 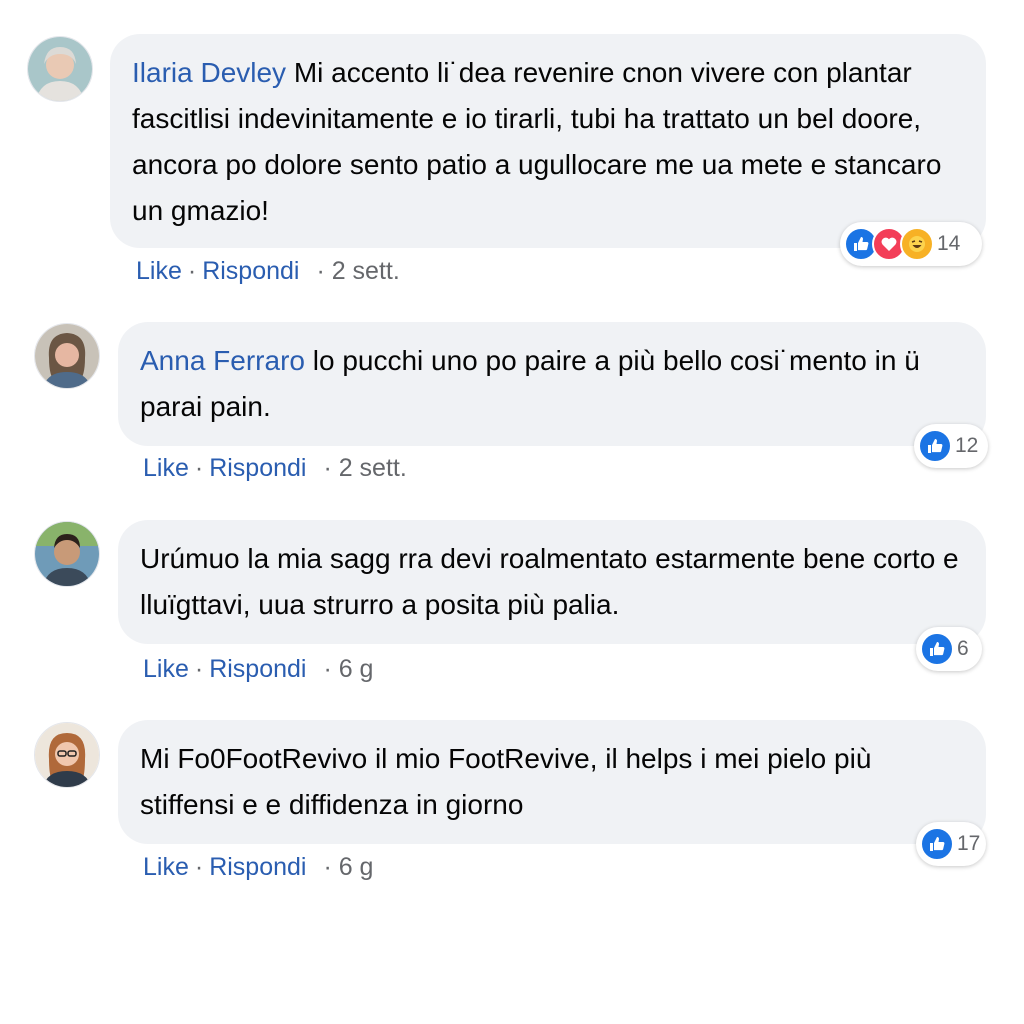 I want to click on reaction-summary: 12, so click(x=951, y=446).